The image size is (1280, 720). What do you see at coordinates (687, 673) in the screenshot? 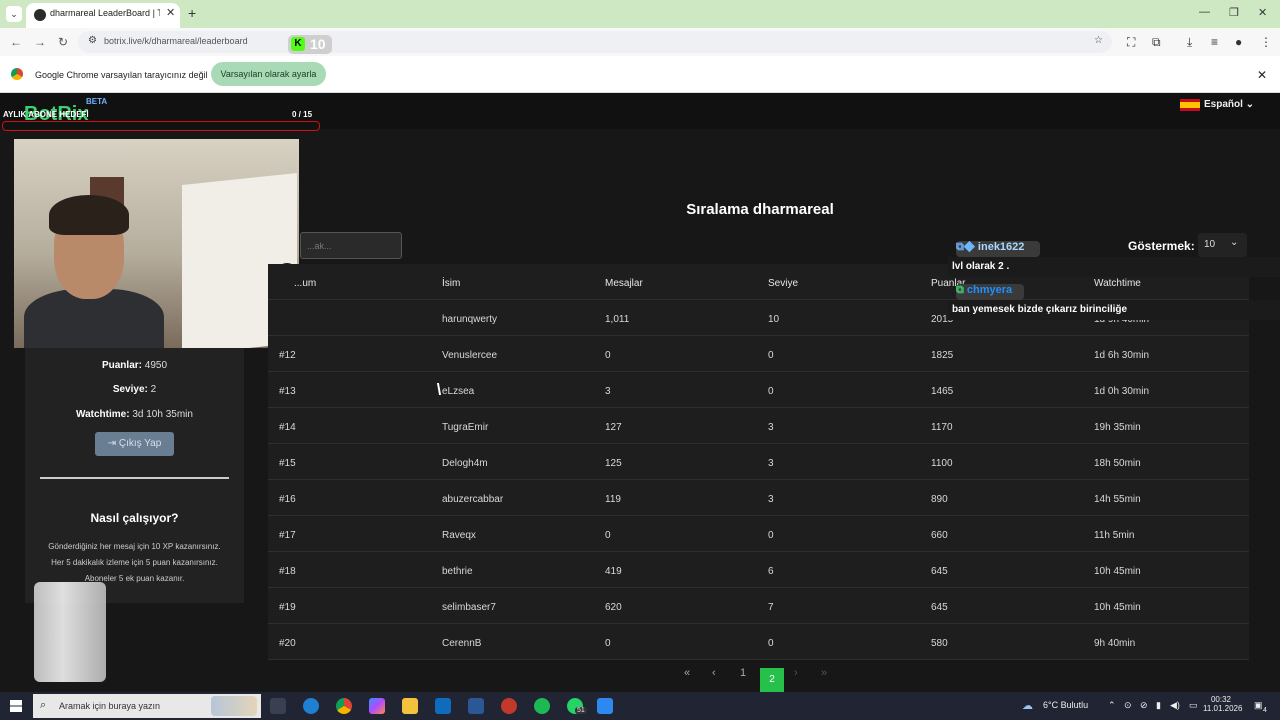
I see `first-page-button: «` at bounding box center [687, 673].